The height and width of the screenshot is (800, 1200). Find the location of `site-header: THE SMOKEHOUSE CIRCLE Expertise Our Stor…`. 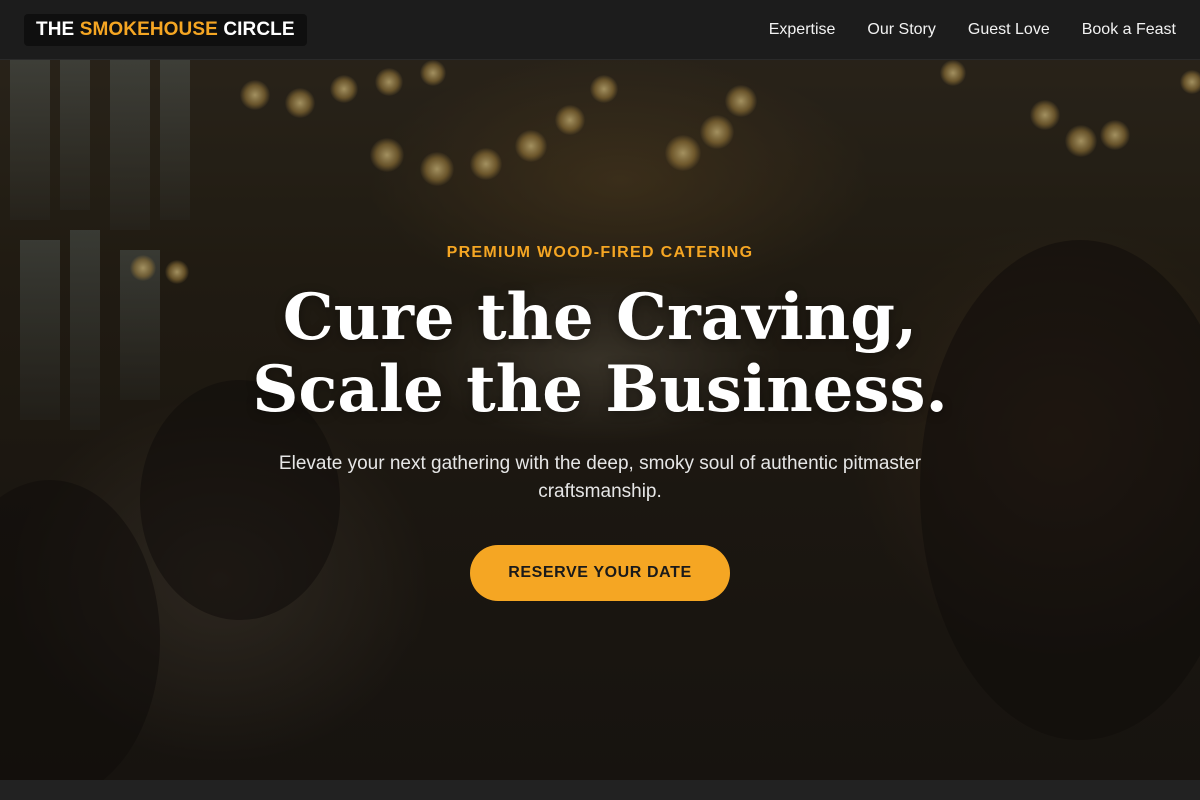

site-header: THE SMOKEHOUSE CIRCLE Expertise Our Stor… is located at coordinates (600, 30).